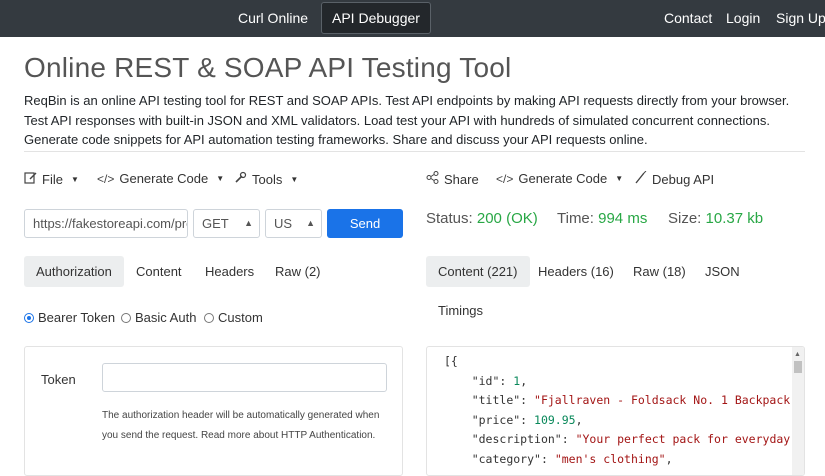  I want to click on size-indicator: Size: 10.37 kb, so click(715, 219).